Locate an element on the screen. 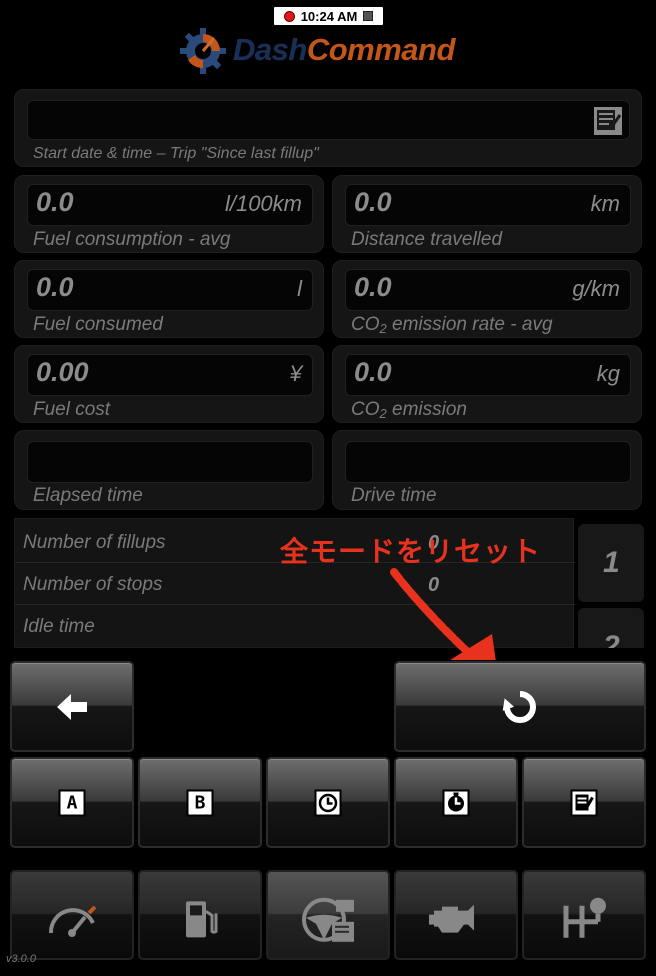  fuel-consumed-unit: l is located at coordinates (299, 288).